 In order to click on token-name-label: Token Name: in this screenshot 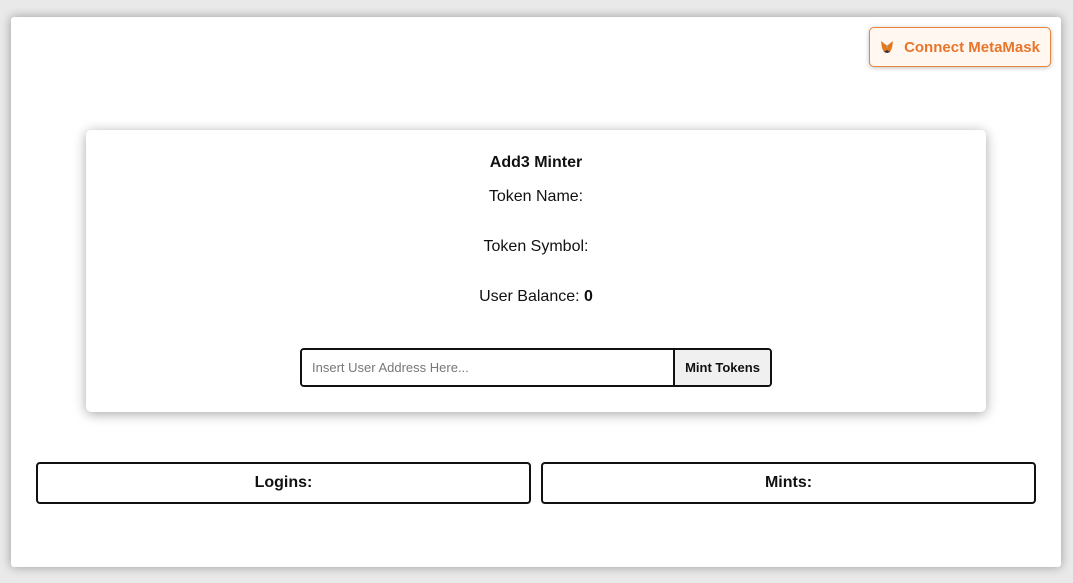, I will do `click(536, 196)`.